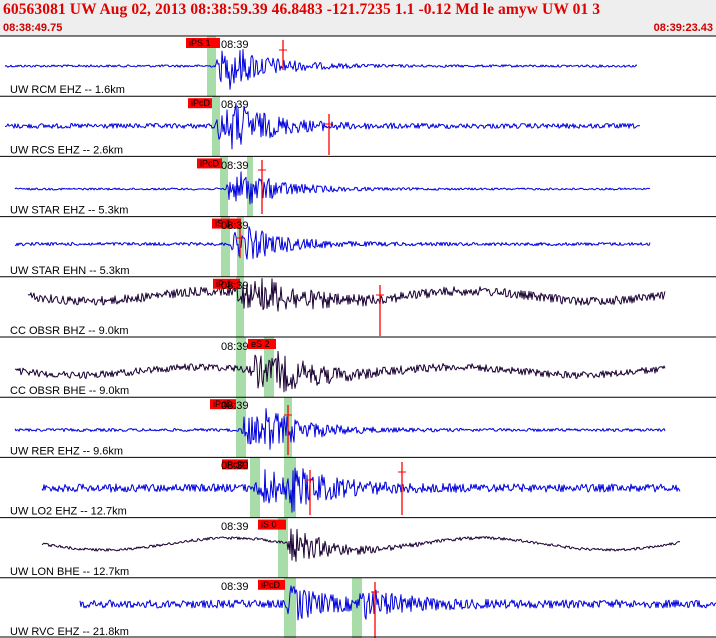  I want to click on trace-label: UW RER EHZ -- 9.6km, so click(66, 451).